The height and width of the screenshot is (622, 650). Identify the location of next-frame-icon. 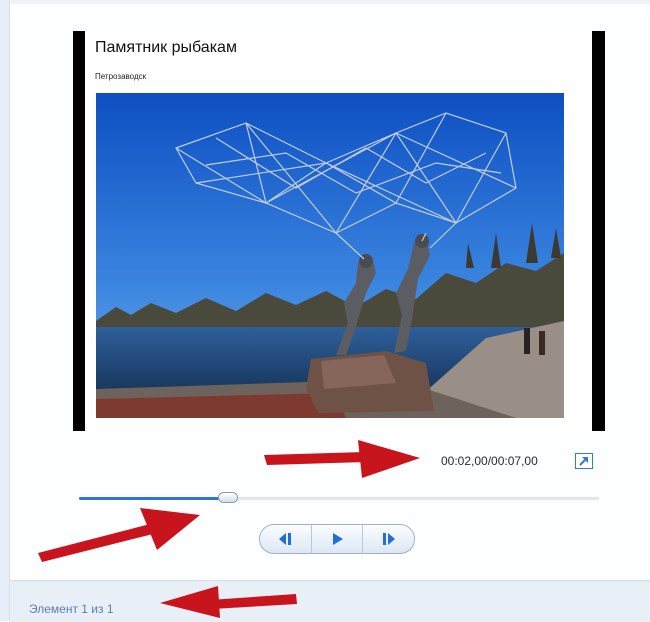
(388, 539).